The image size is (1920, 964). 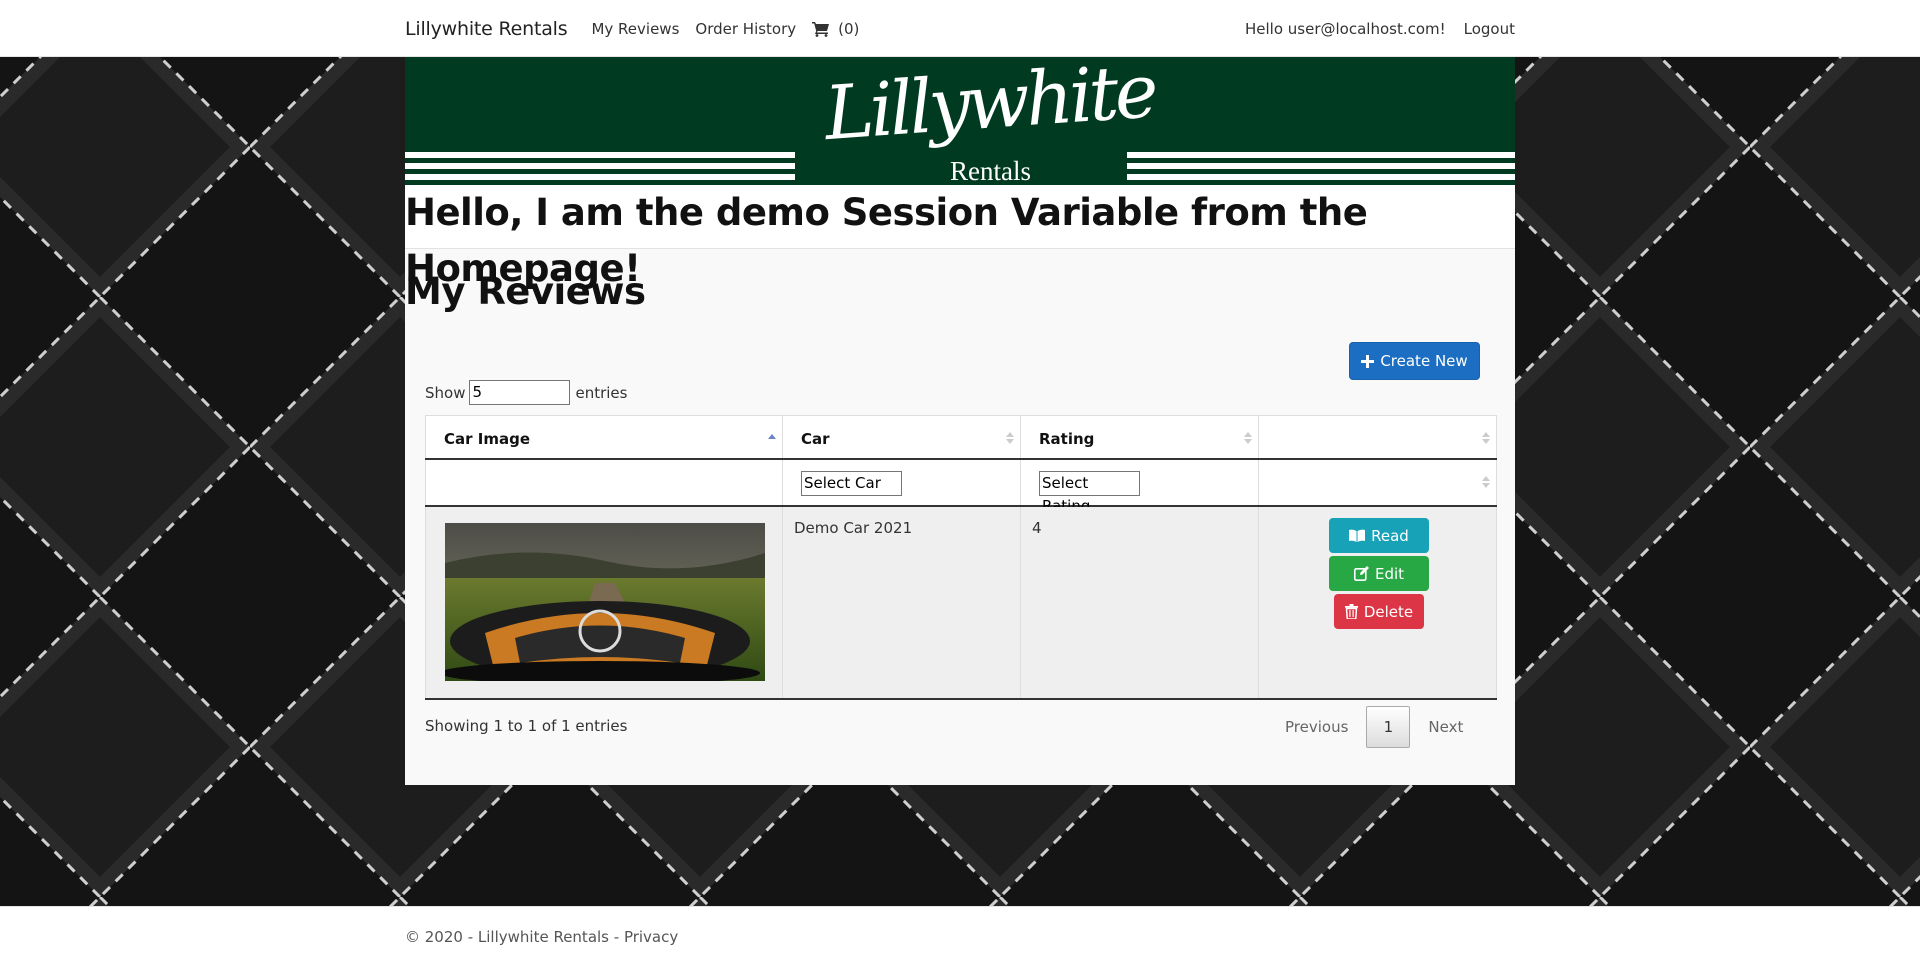 What do you see at coordinates (1489, 29) in the screenshot?
I see `logout-link: Logout` at bounding box center [1489, 29].